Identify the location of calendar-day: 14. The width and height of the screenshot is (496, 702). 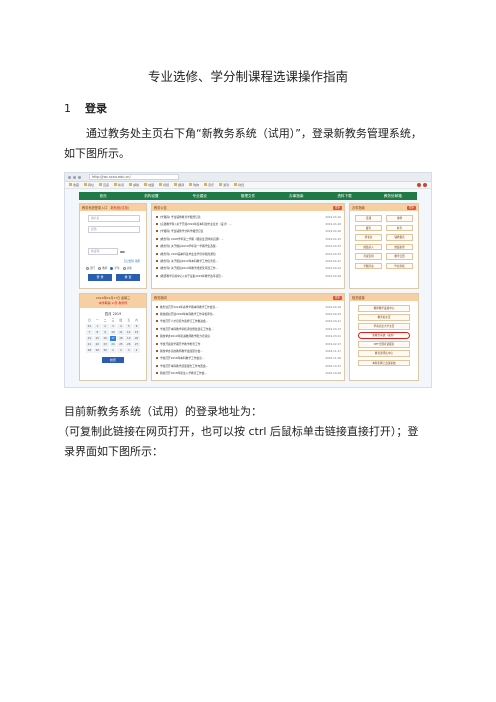
(89, 338).